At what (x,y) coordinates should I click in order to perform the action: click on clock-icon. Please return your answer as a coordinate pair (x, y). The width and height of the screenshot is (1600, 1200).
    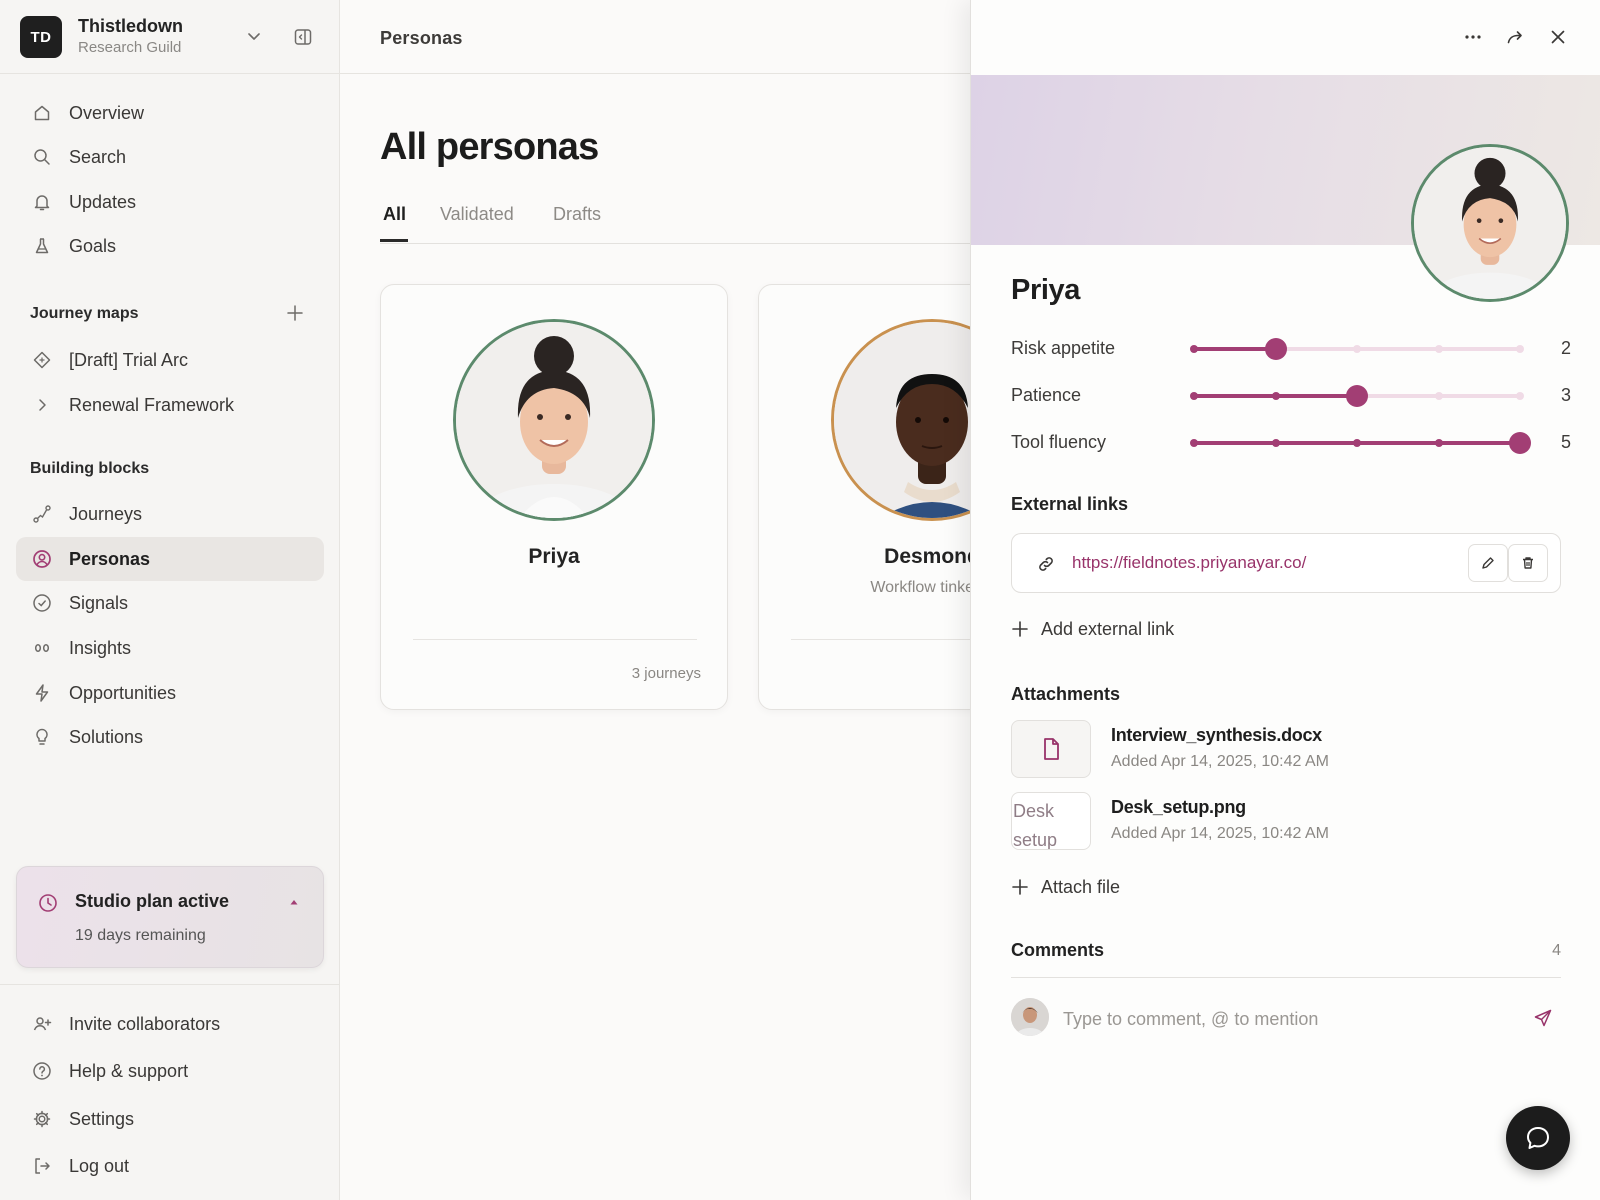
    Looking at the image, I should click on (48, 903).